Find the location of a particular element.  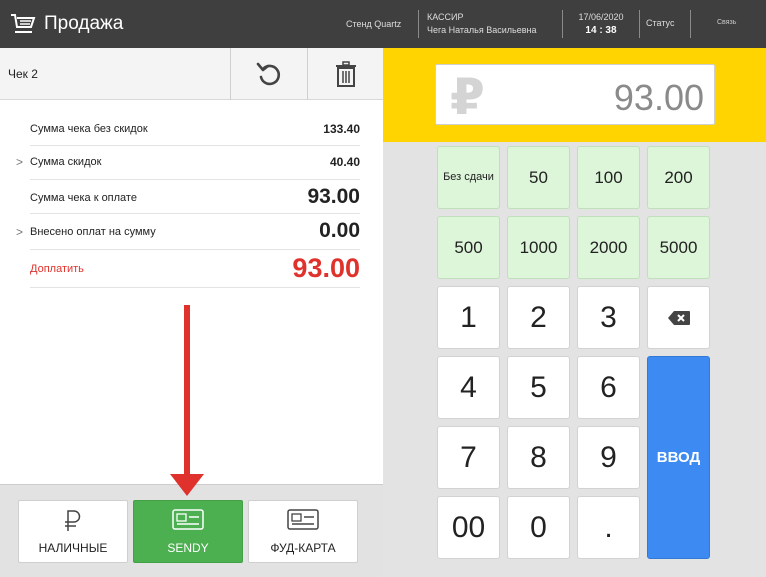

payment-methods-bar: НАЛИЧНЫЕ SENDY ФУД-КАРТА is located at coordinates (191, 530).